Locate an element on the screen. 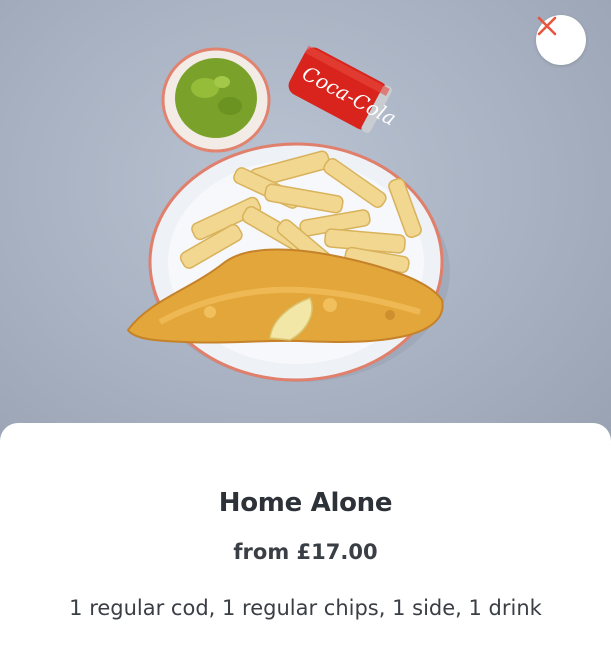 The image size is (611, 655). close-icon is located at coordinates (547, 26).